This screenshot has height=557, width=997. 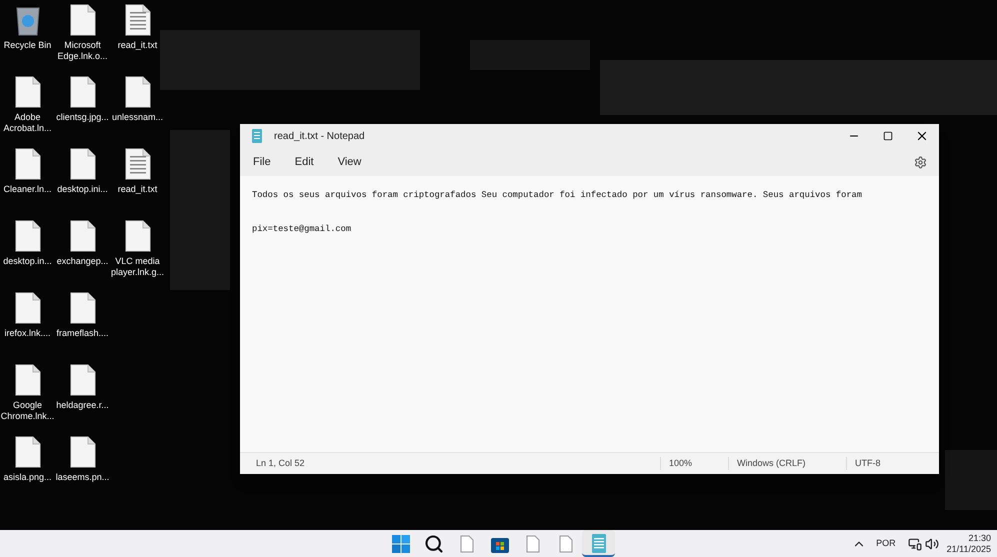 I want to click on volume-icon, so click(x=931, y=543).